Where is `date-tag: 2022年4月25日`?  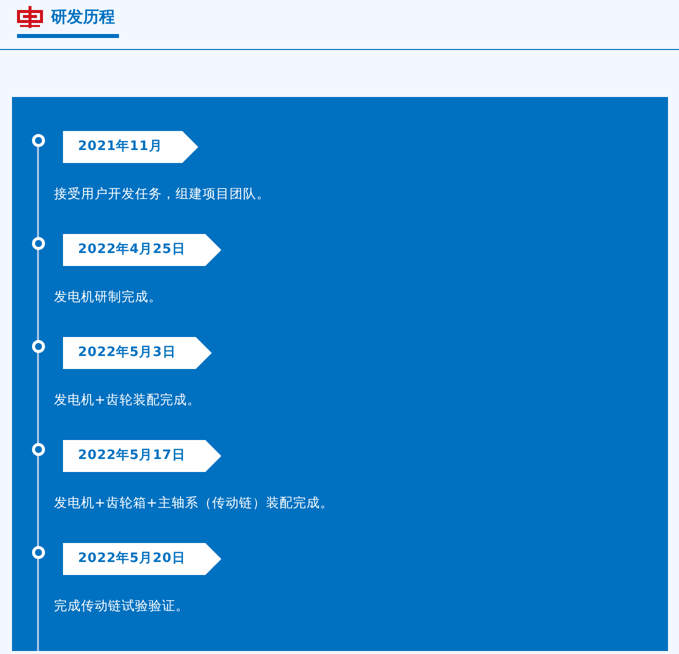 date-tag: 2022年4月25日 is located at coordinates (142, 250).